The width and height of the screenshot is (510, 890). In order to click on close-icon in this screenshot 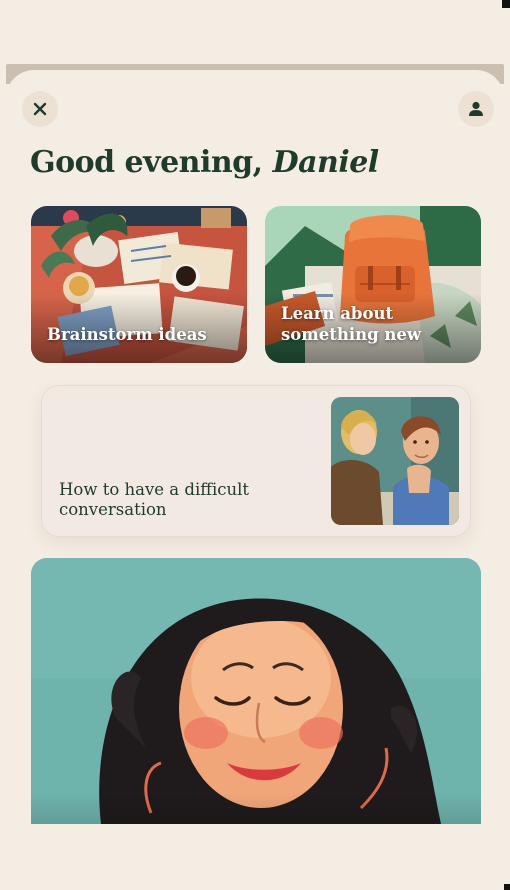, I will do `click(40, 109)`.